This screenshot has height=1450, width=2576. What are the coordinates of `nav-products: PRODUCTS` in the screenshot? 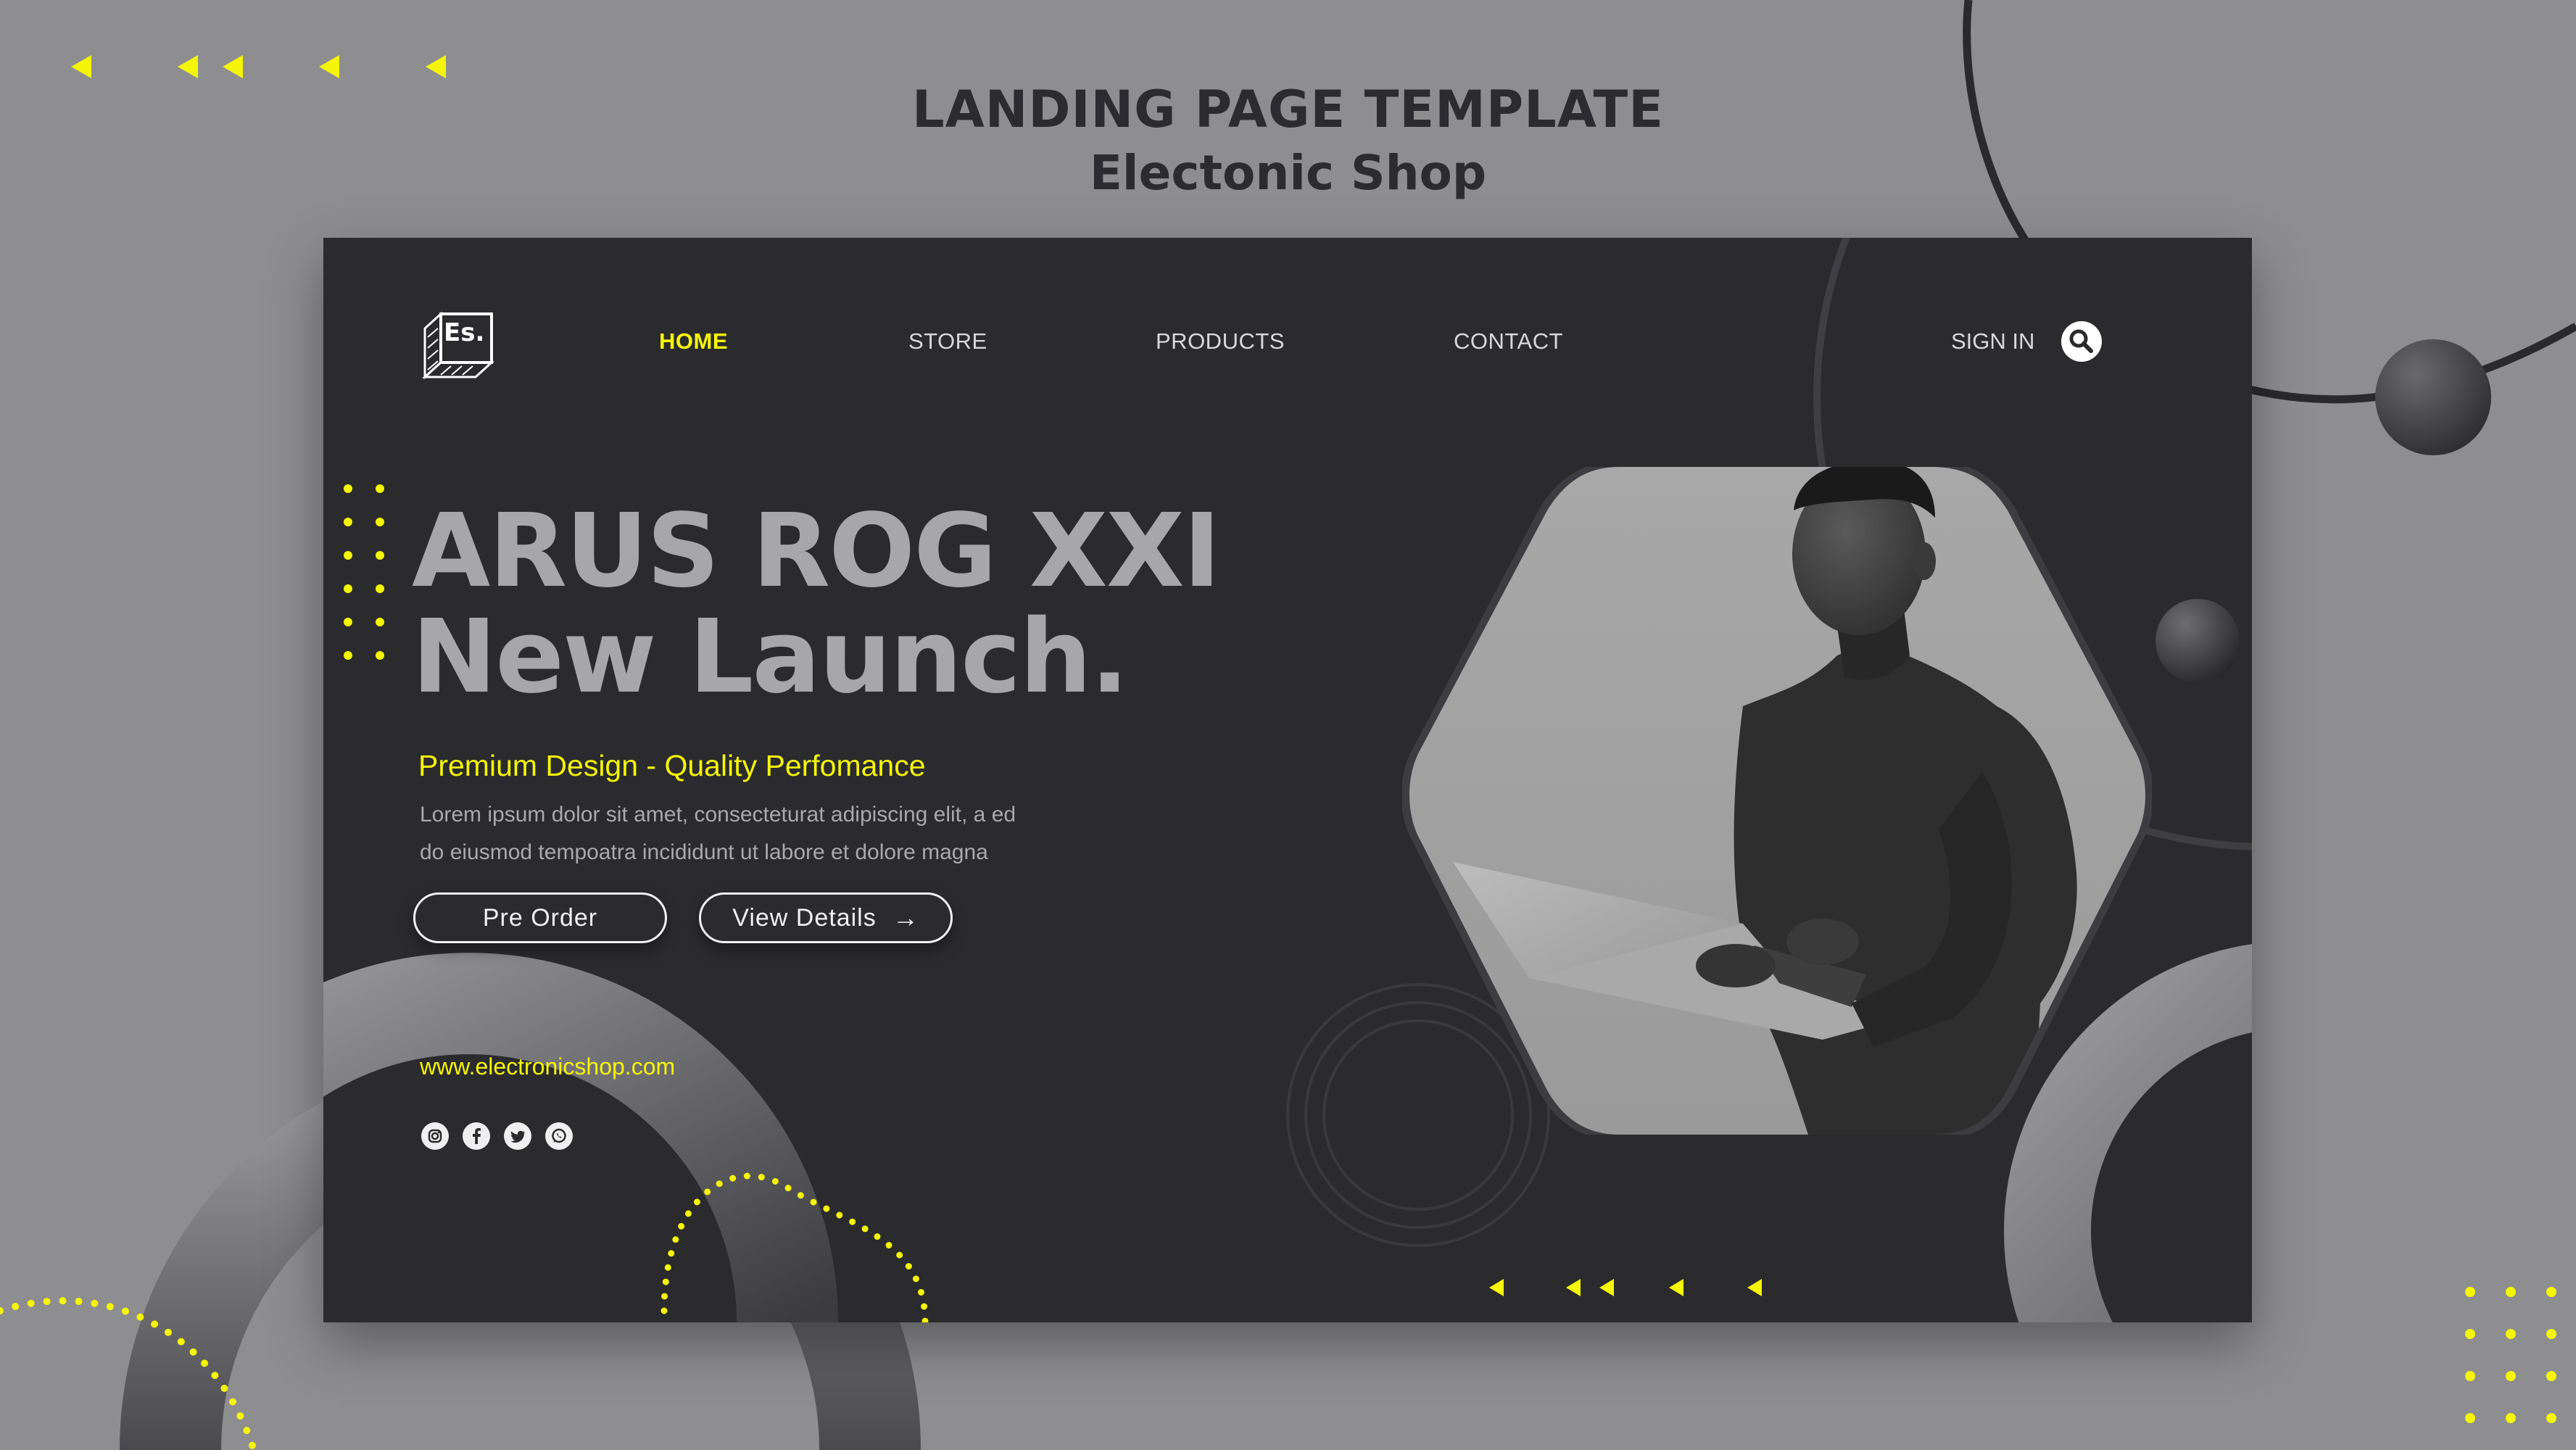 It's located at (1221, 341).